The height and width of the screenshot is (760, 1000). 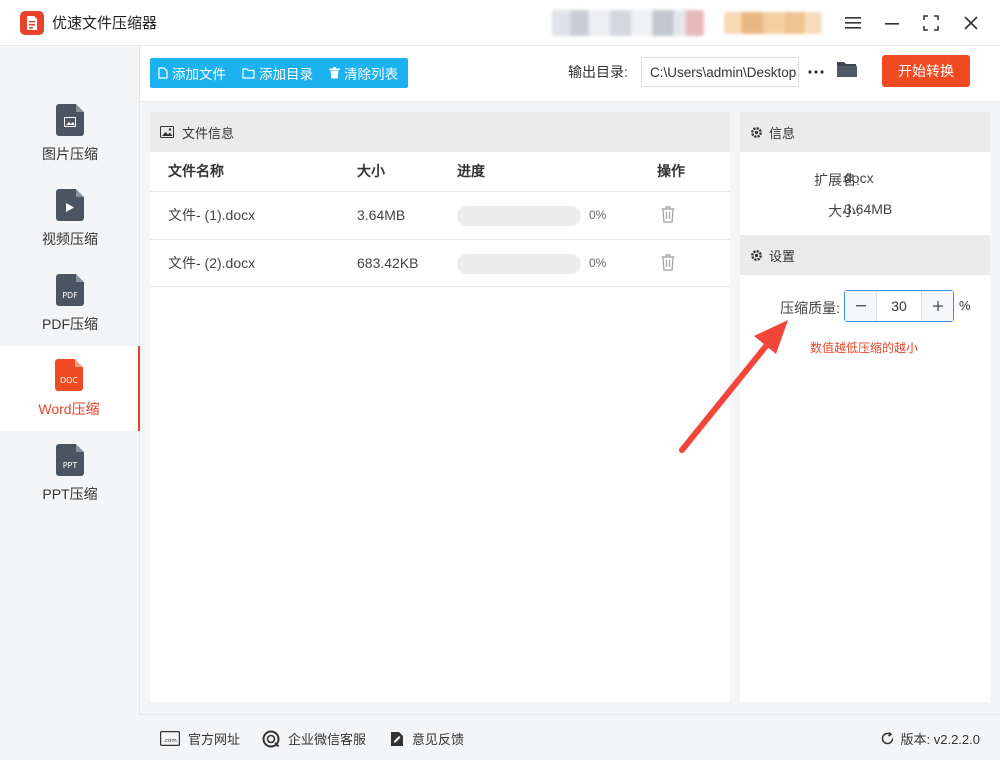 I want to click on version-label: 版本: v2.2.2.0, so click(x=940, y=739).